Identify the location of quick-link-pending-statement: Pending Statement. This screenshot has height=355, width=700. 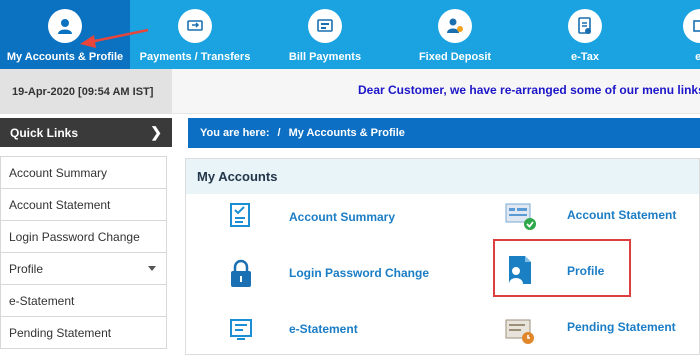
(83, 333).